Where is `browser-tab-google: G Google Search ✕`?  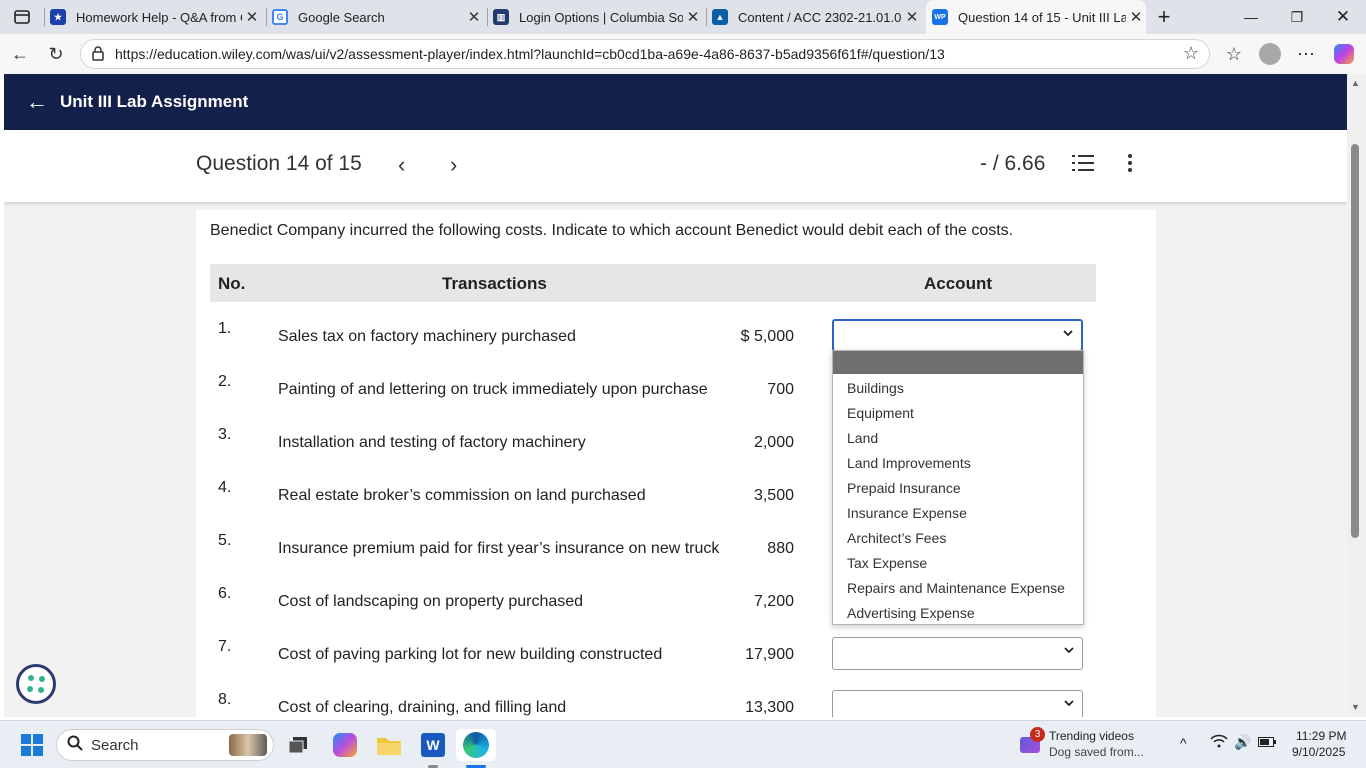
browser-tab-google: G Google Search ✕ is located at coordinates (378, 17).